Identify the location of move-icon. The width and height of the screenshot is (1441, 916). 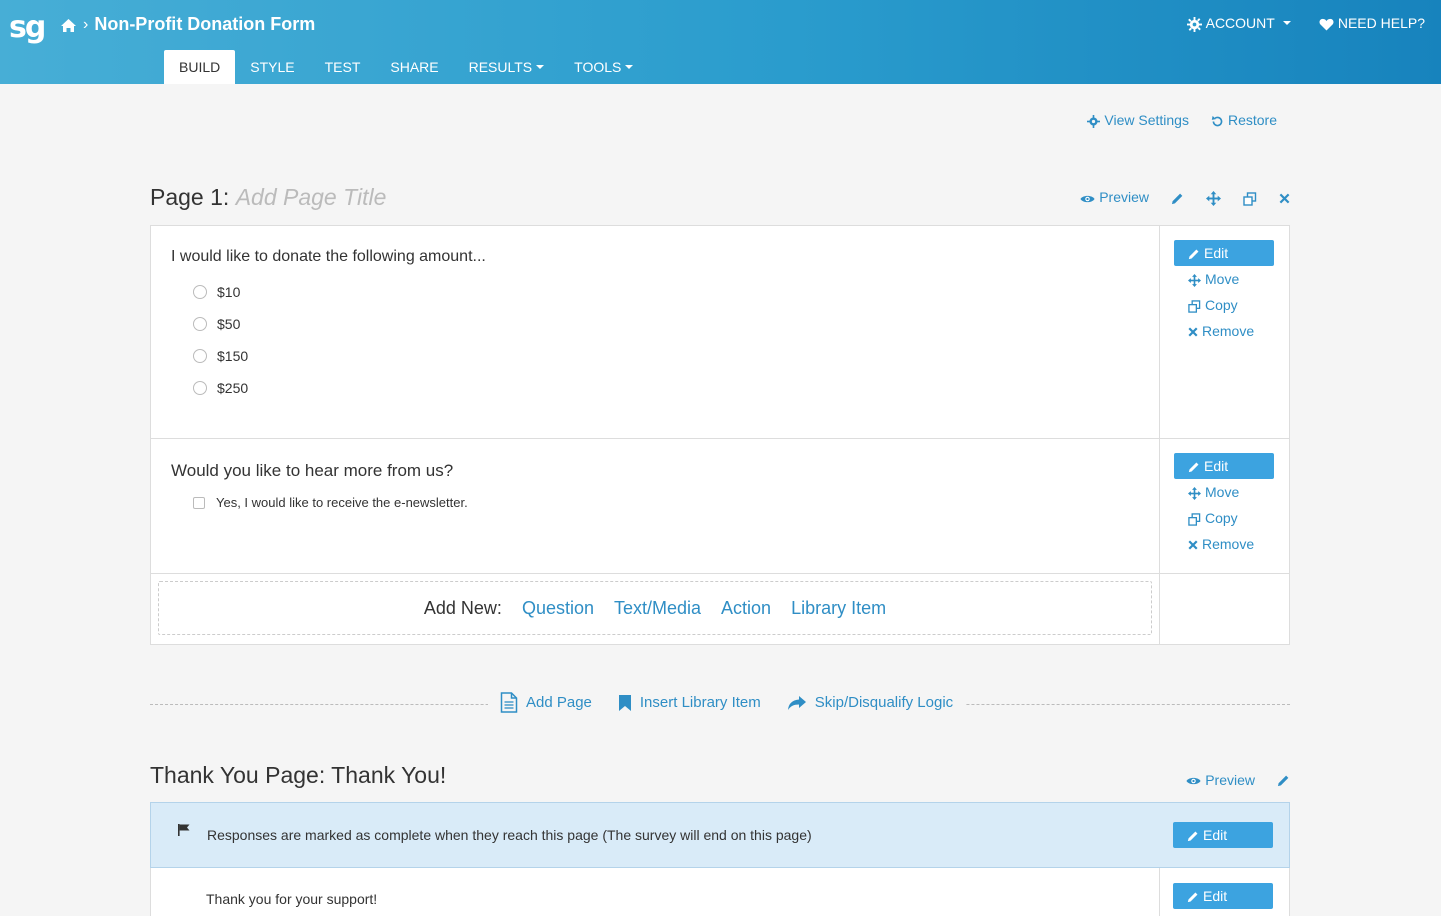
(1213, 197).